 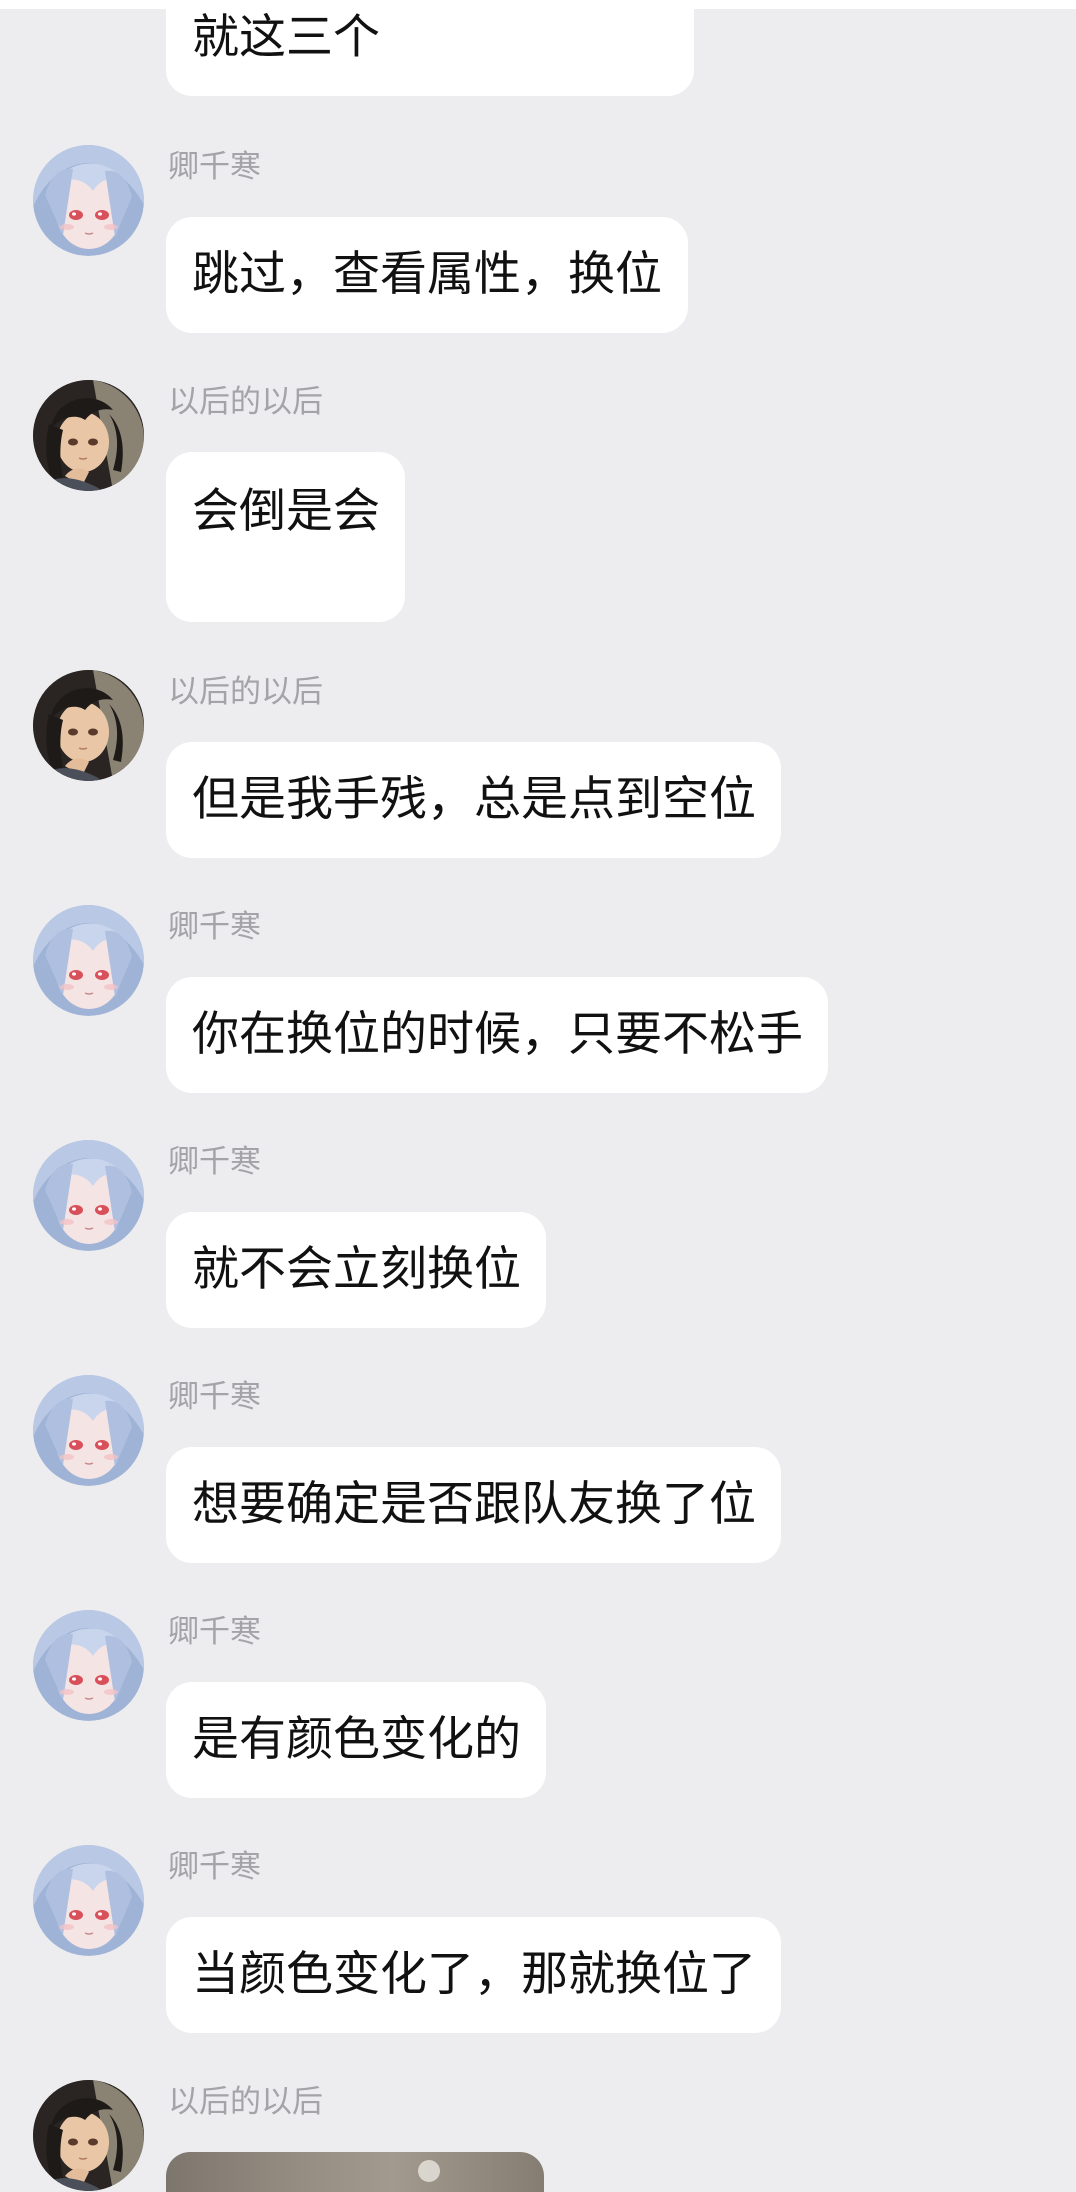 I want to click on message-bubble: 会倒是会, so click(x=285, y=537).